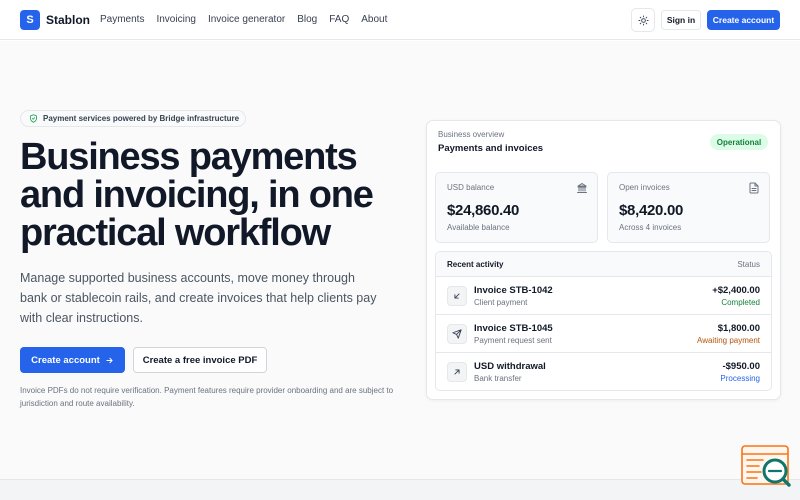 The height and width of the screenshot is (500, 800). Describe the element at coordinates (30, 20) in the screenshot. I see `logo-icon: S` at that location.